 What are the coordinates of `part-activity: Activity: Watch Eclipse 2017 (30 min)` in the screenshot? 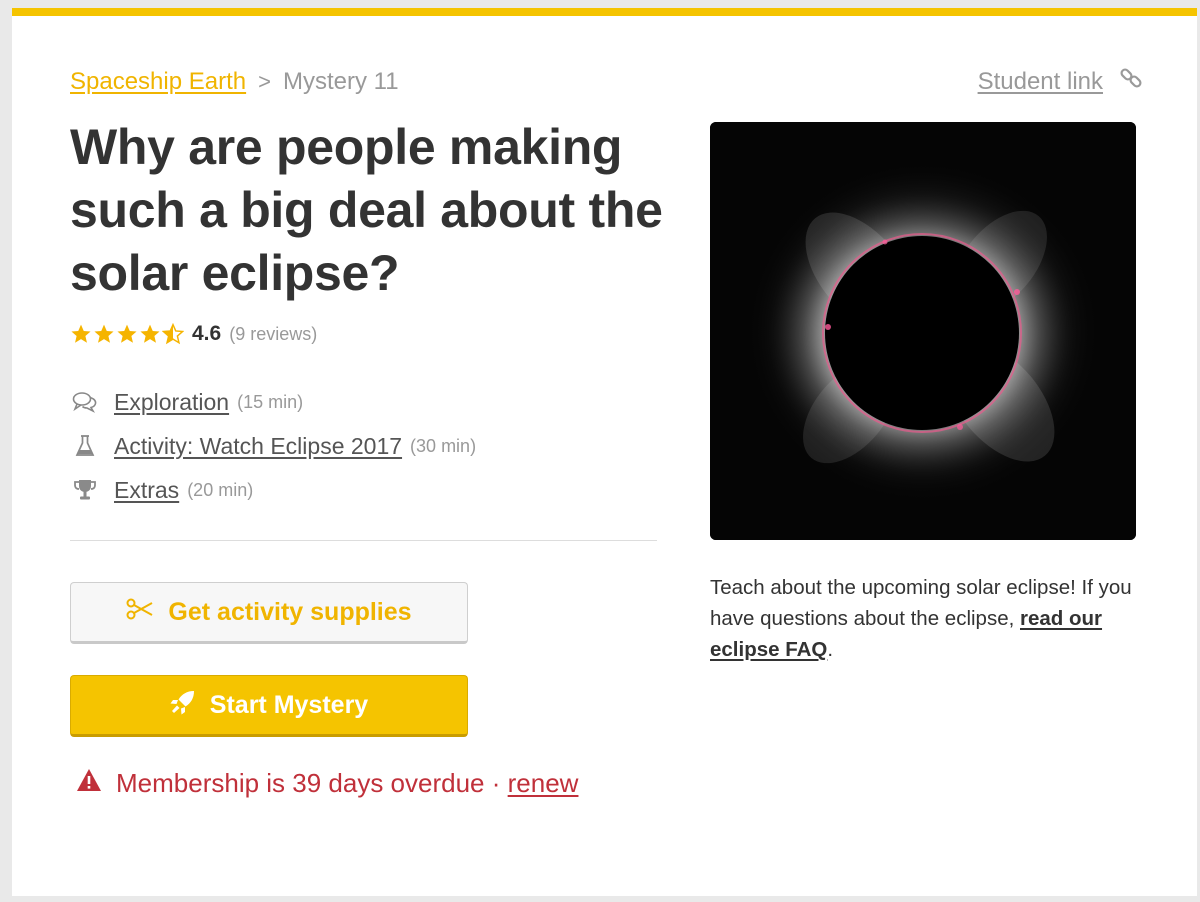 It's located at (273, 446).